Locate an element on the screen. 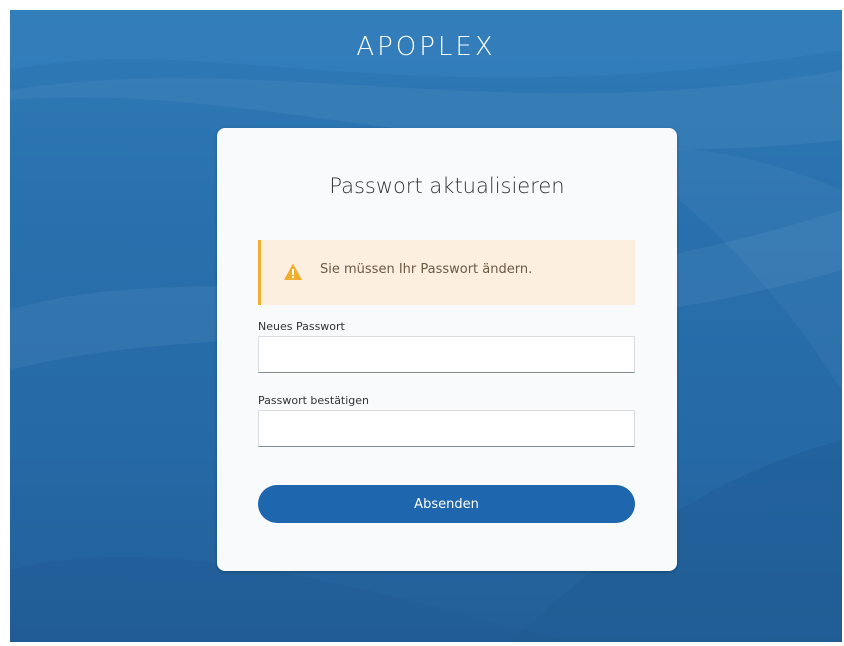 The height and width of the screenshot is (646, 844). warning-alert: Sie müssen Ihr Passwort ändern. is located at coordinates (446, 272).